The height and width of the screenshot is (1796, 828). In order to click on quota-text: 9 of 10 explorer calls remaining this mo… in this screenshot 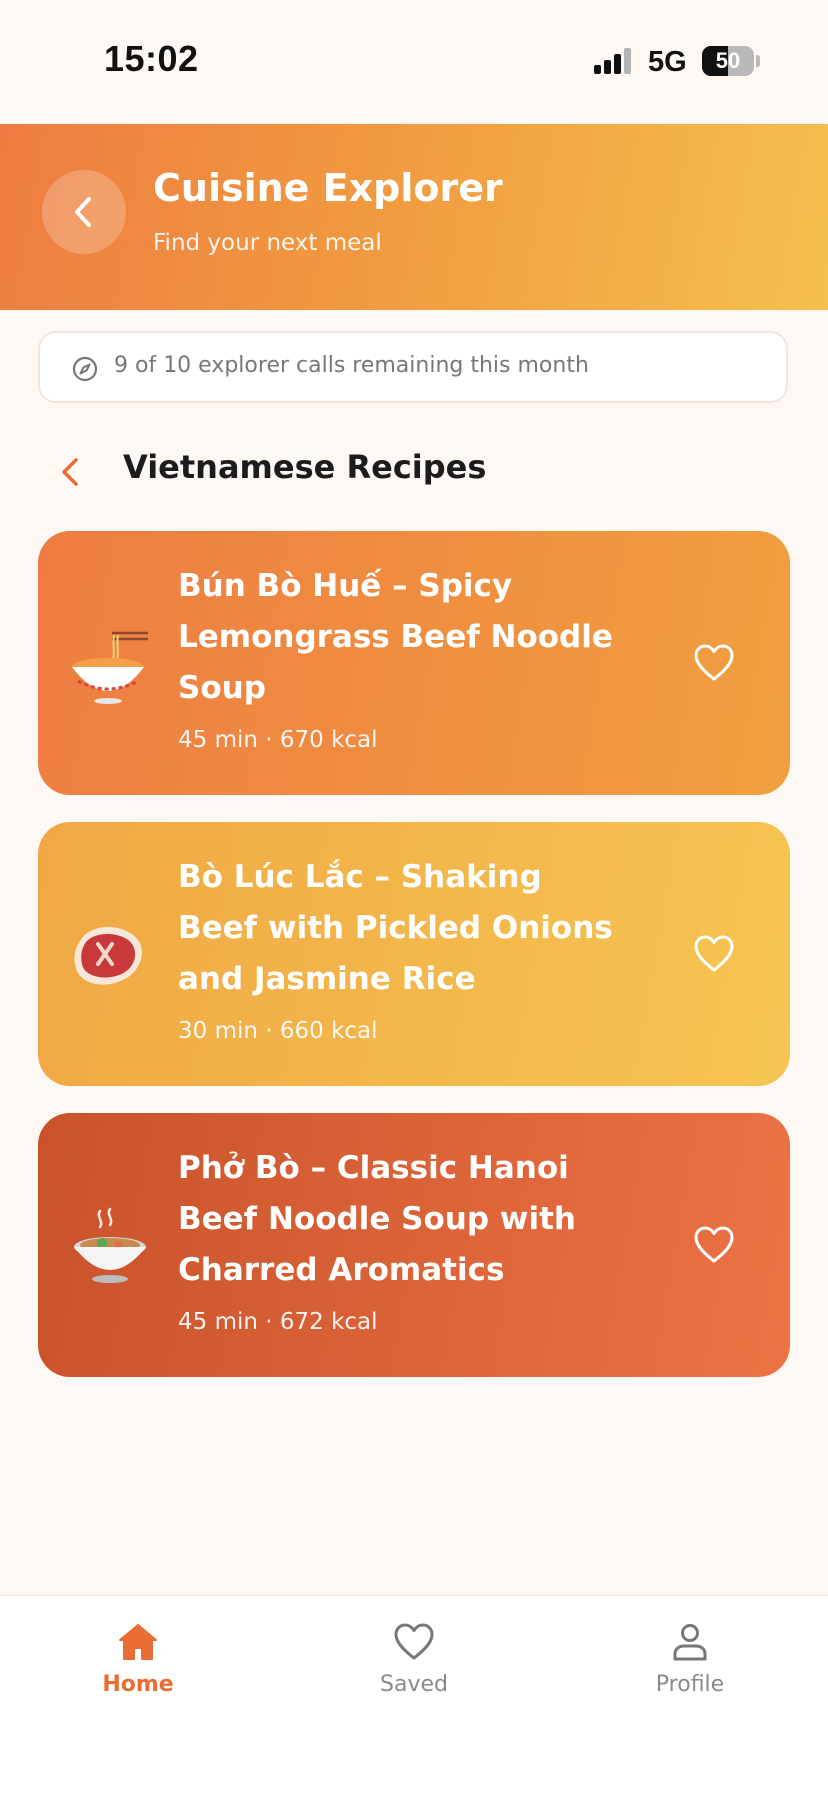, I will do `click(351, 365)`.